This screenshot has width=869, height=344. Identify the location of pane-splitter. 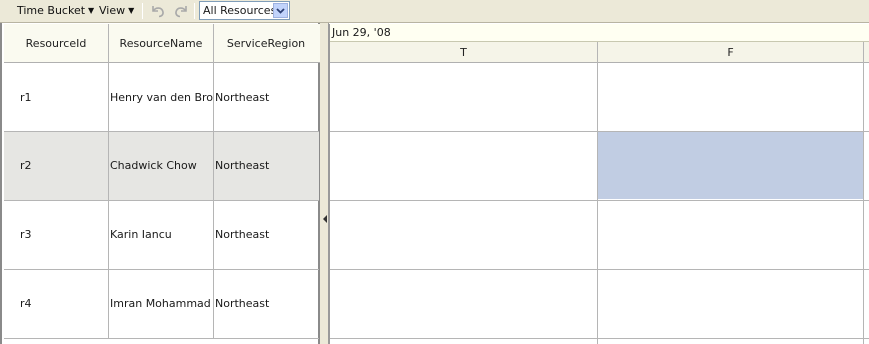
(324, 183).